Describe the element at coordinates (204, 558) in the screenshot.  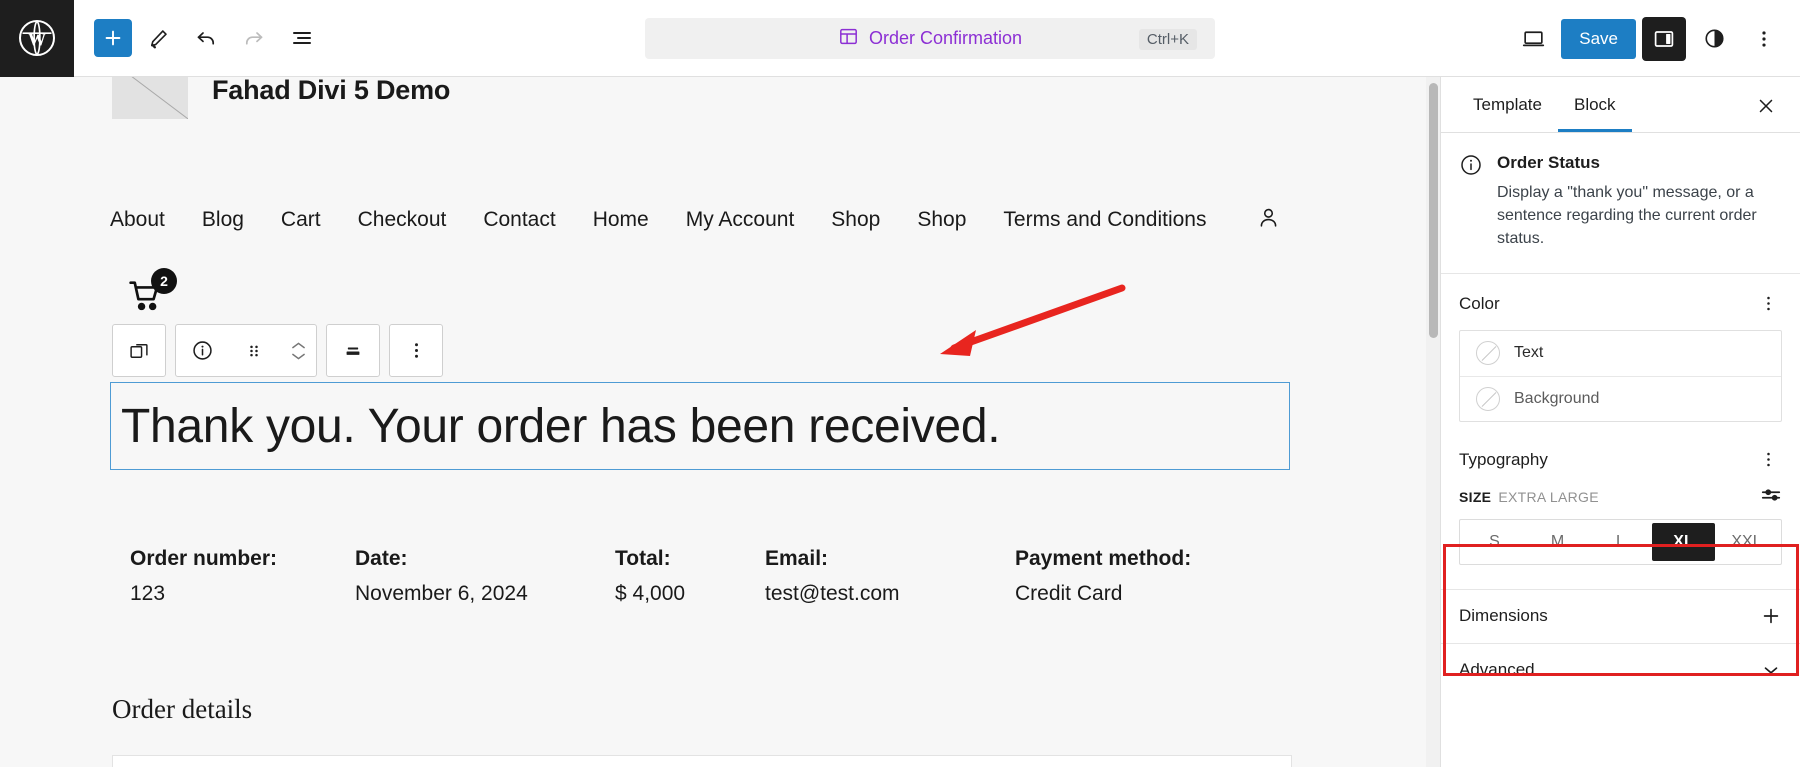
I see `meta-key: Order number:` at that location.